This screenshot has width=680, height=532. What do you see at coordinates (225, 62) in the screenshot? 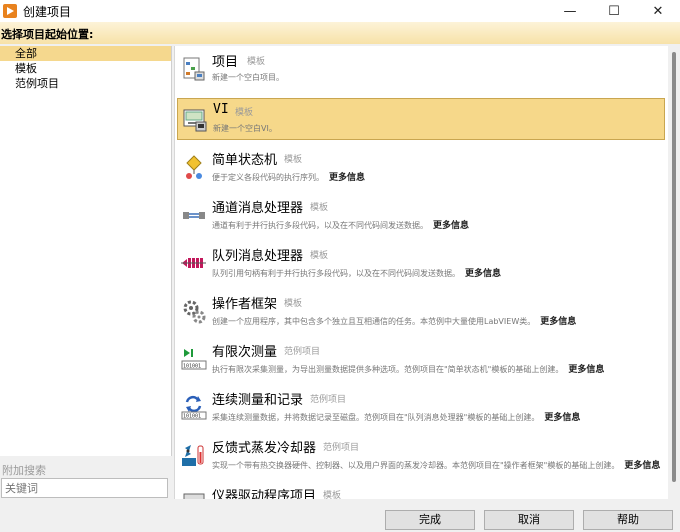
I see `template-name: 项目` at bounding box center [225, 62].